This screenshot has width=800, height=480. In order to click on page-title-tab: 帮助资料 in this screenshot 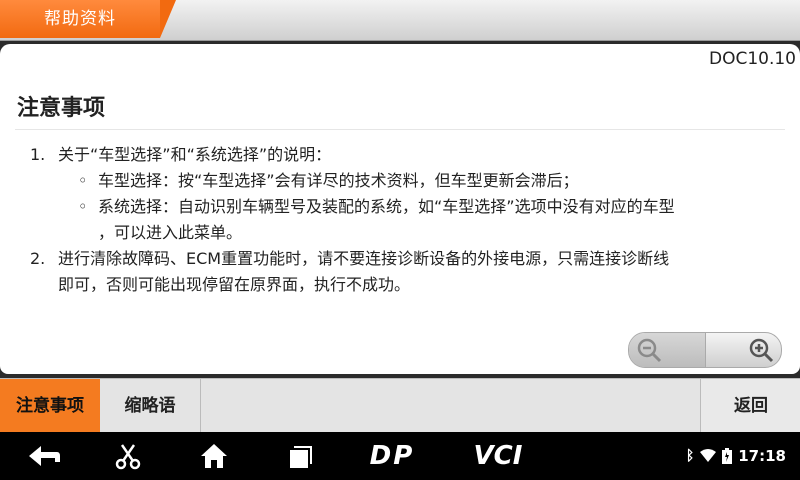, I will do `click(88, 19)`.